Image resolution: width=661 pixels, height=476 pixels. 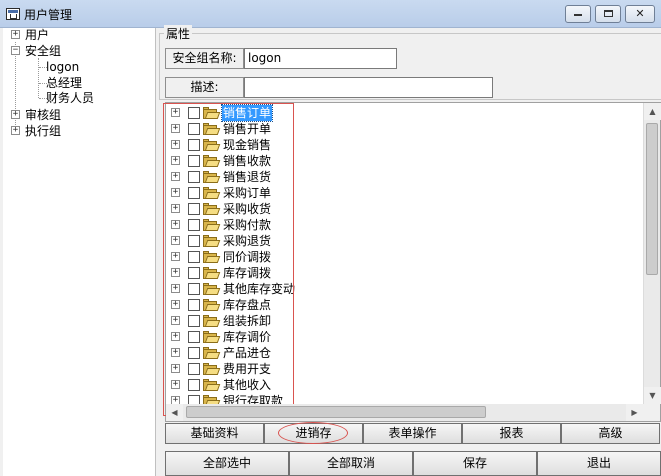 What do you see at coordinates (247, 273) in the screenshot?
I see `permission-label: 库存调拨` at bounding box center [247, 273].